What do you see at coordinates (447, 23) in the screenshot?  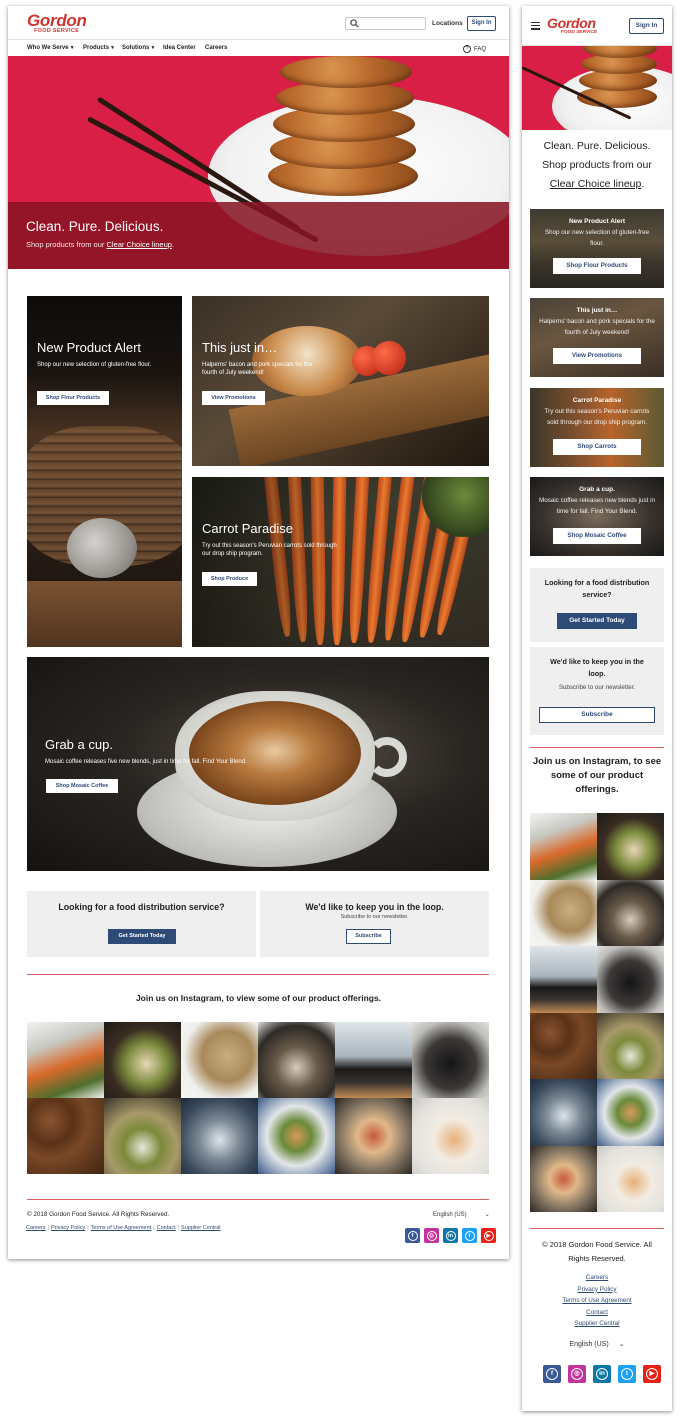 I see `locations-link: Locations` at bounding box center [447, 23].